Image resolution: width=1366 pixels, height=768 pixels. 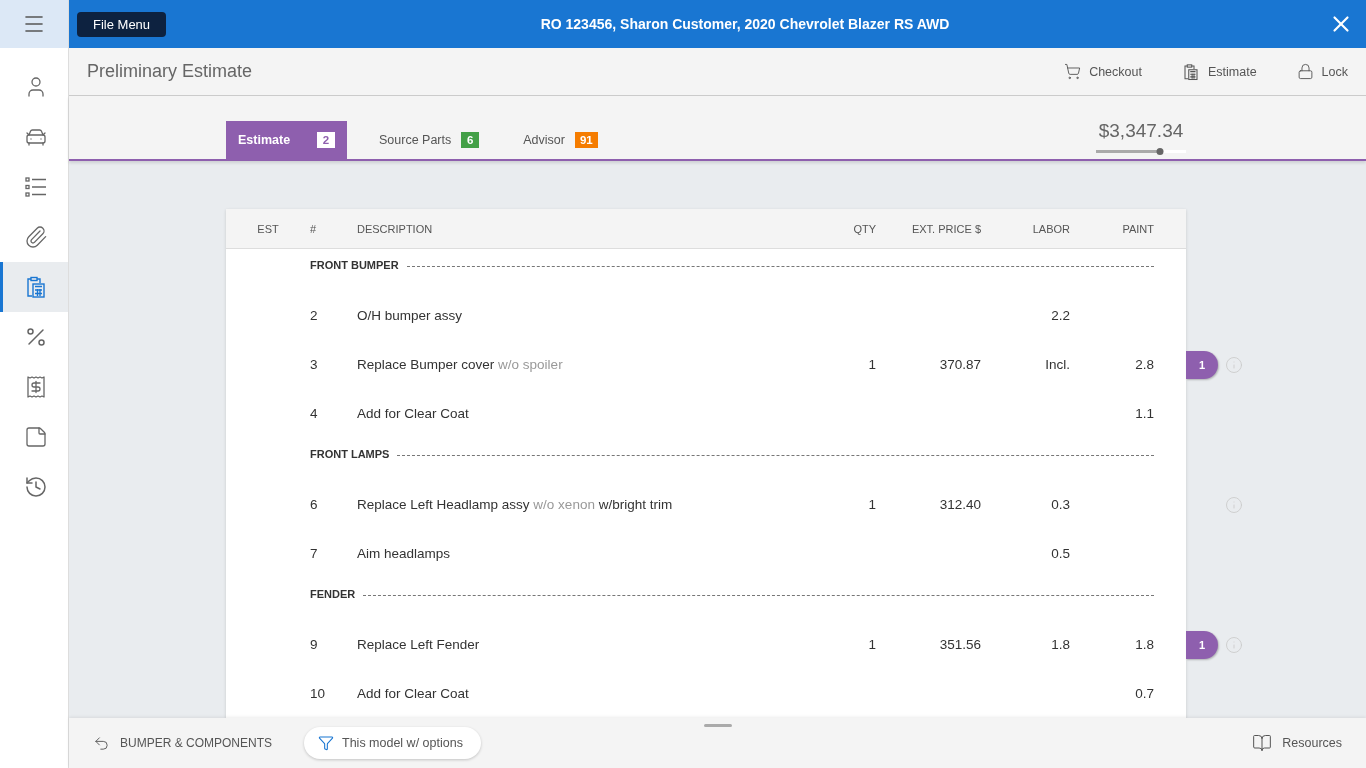 I want to click on section-heading: FRONT BUMPER, so click(x=354, y=265).